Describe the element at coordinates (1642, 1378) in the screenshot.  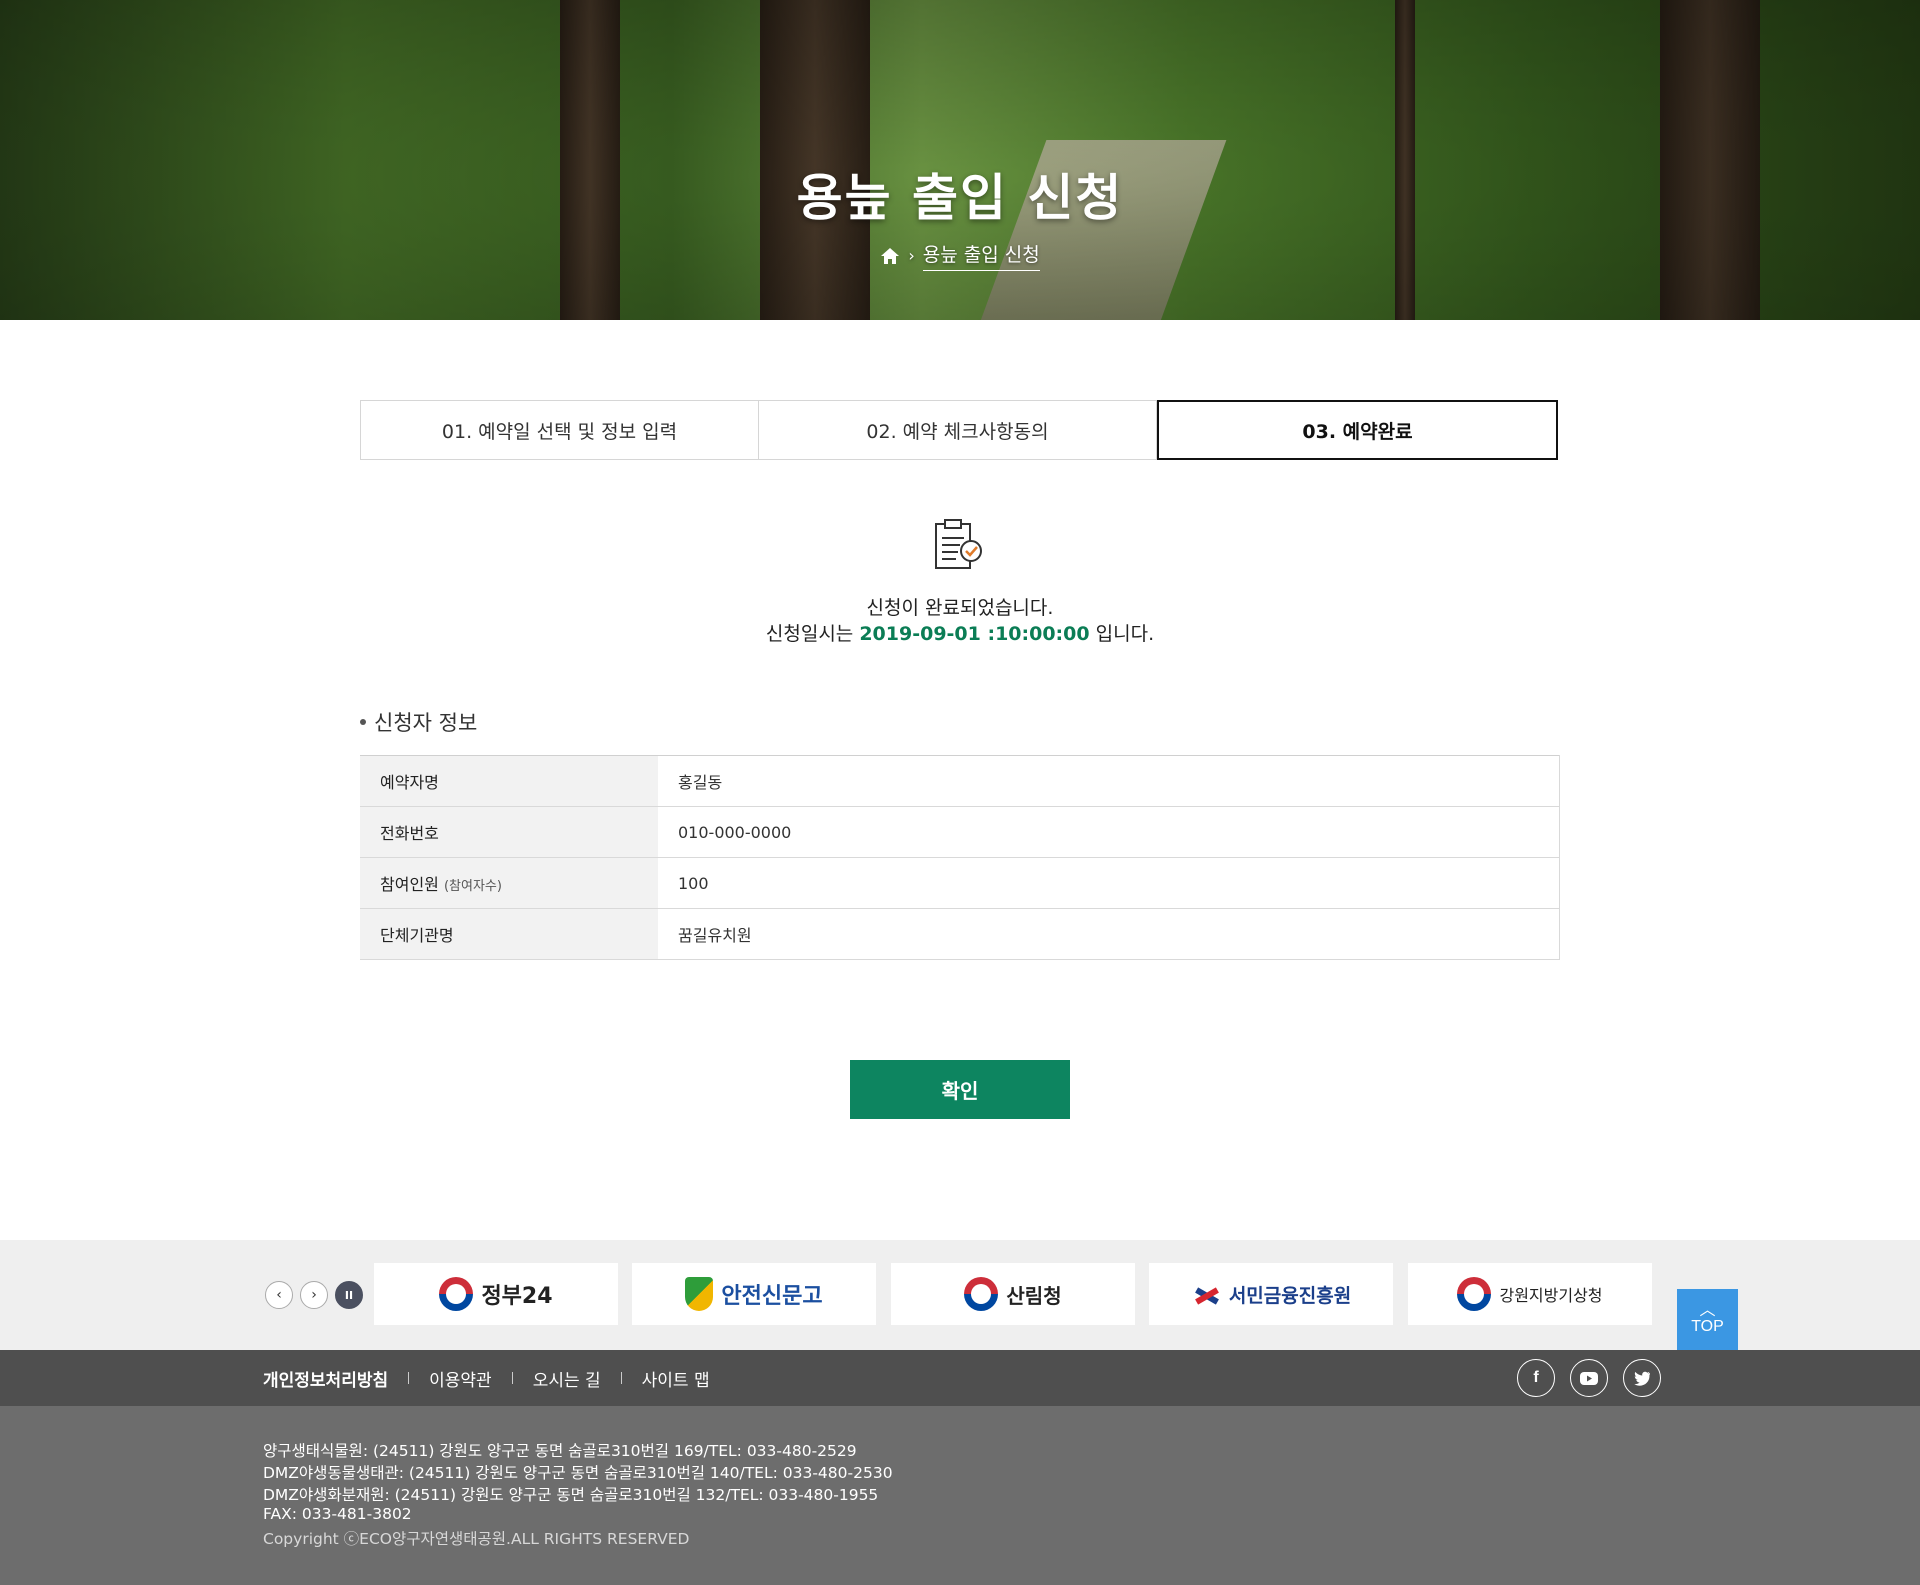
I see `twitter-icon` at that location.